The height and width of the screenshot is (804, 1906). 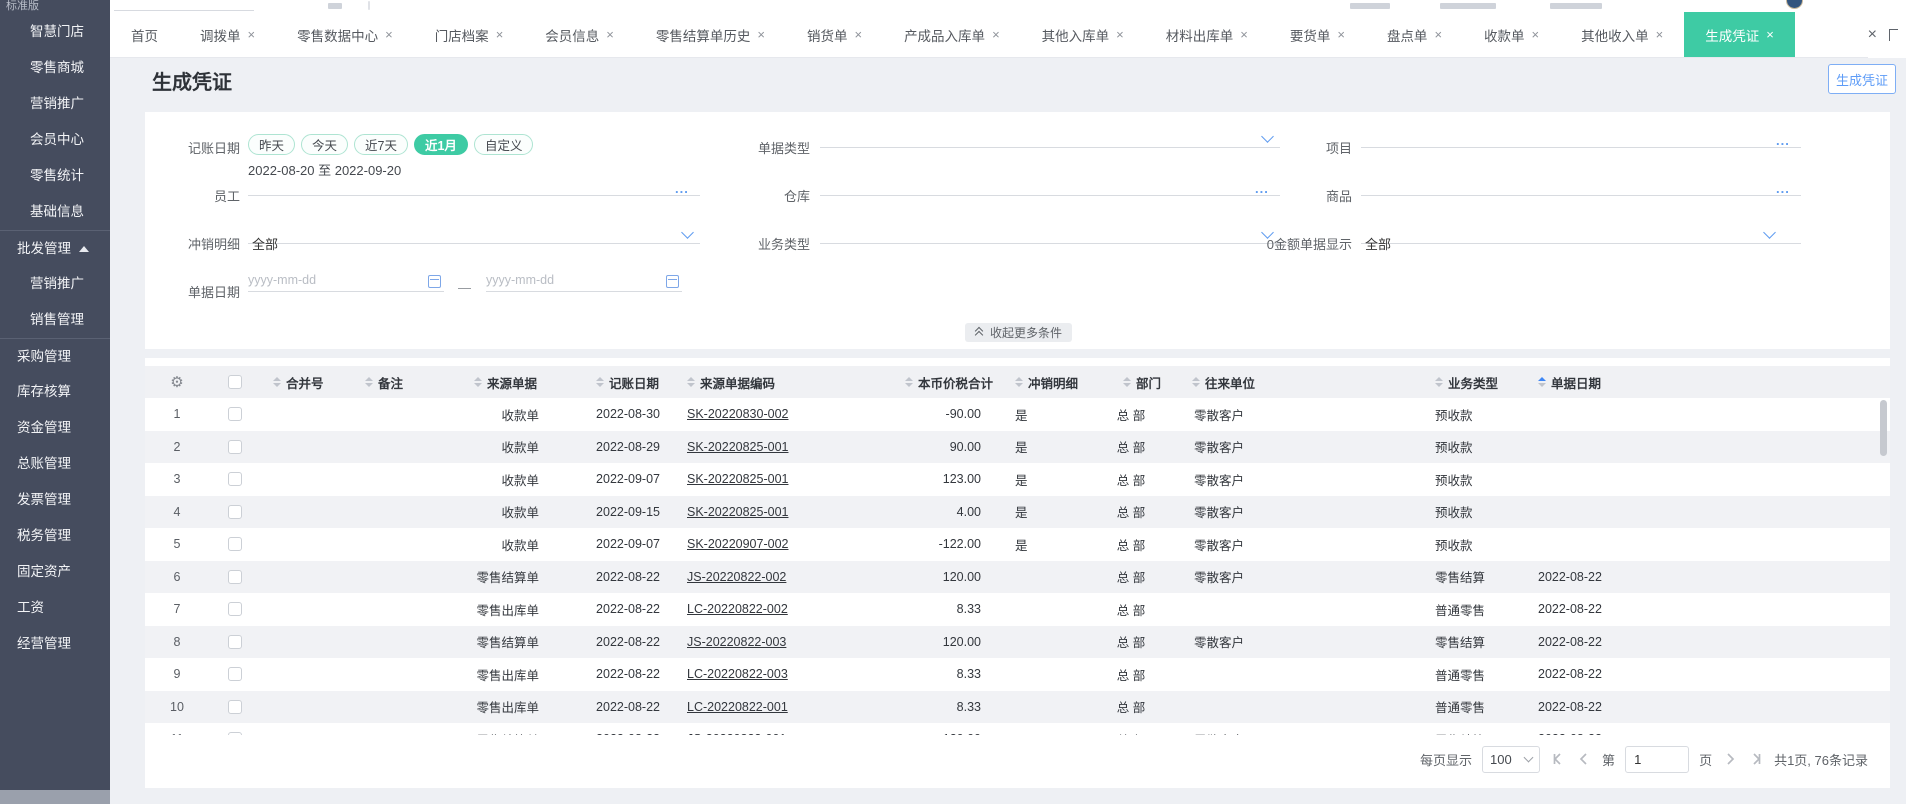 What do you see at coordinates (501, 382) in the screenshot?
I see `column-header-source: 来源单据` at bounding box center [501, 382].